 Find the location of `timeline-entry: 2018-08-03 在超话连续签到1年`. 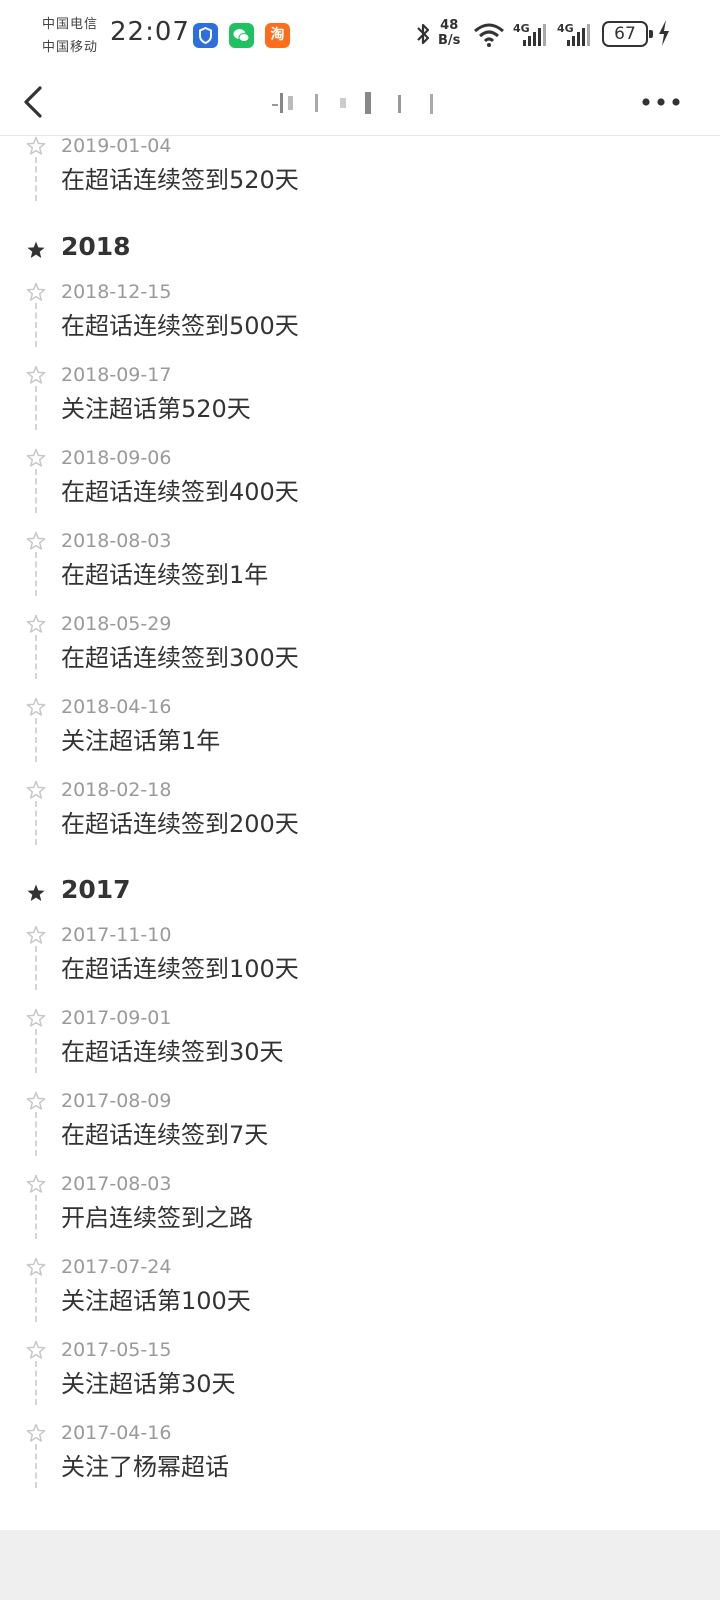

timeline-entry: 2018-08-03 在超话连续签到1年 is located at coordinates (360, 572).